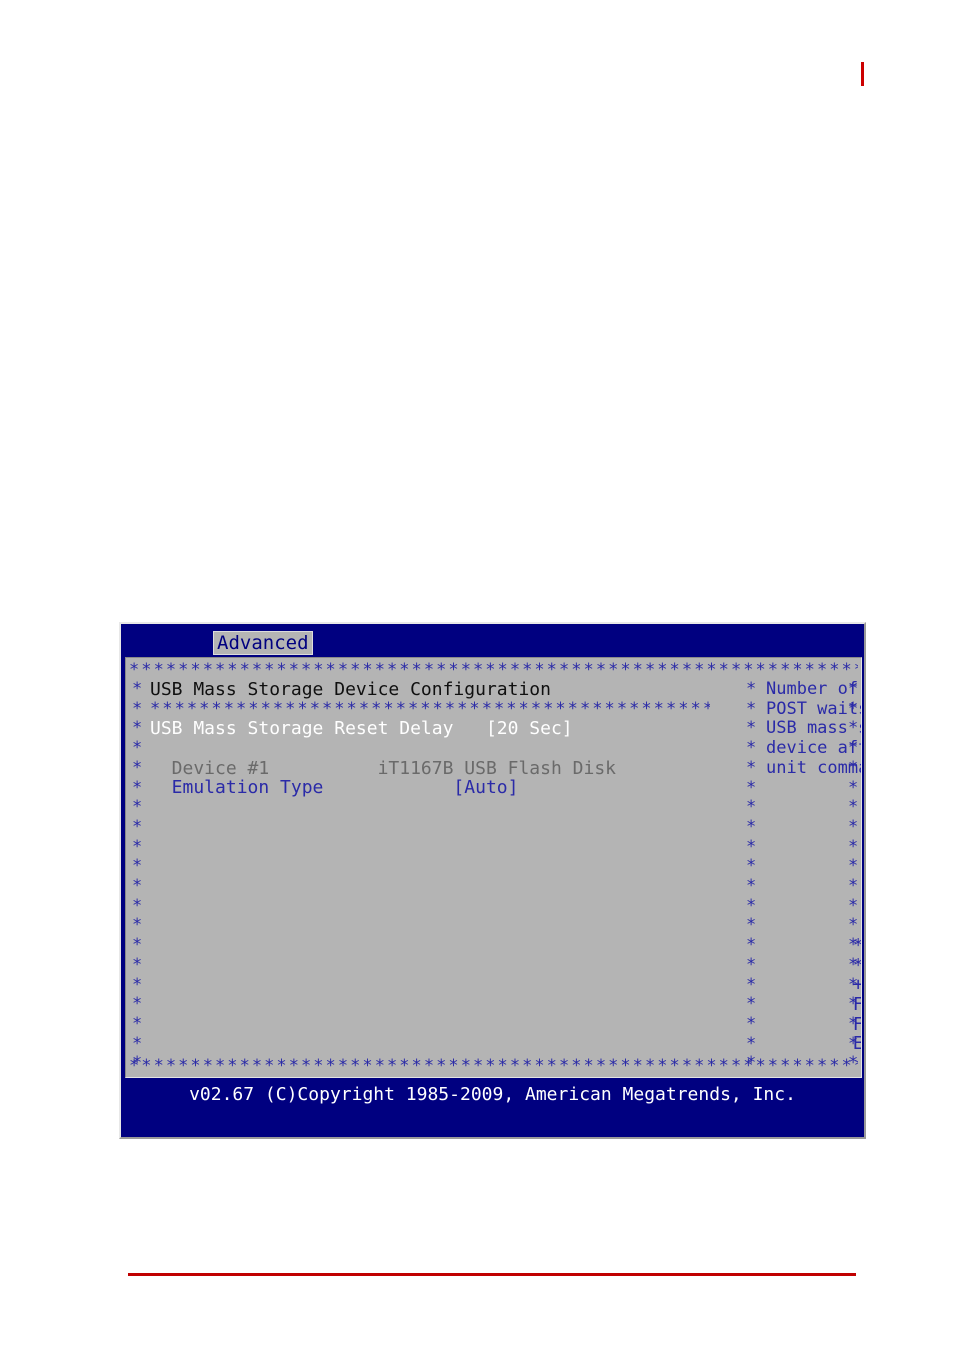  What do you see at coordinates (440, 788) in the screenshot?
I see `setting-row-emulation-type: Emulation Type [Auto]` at bounding box center [440, 788].